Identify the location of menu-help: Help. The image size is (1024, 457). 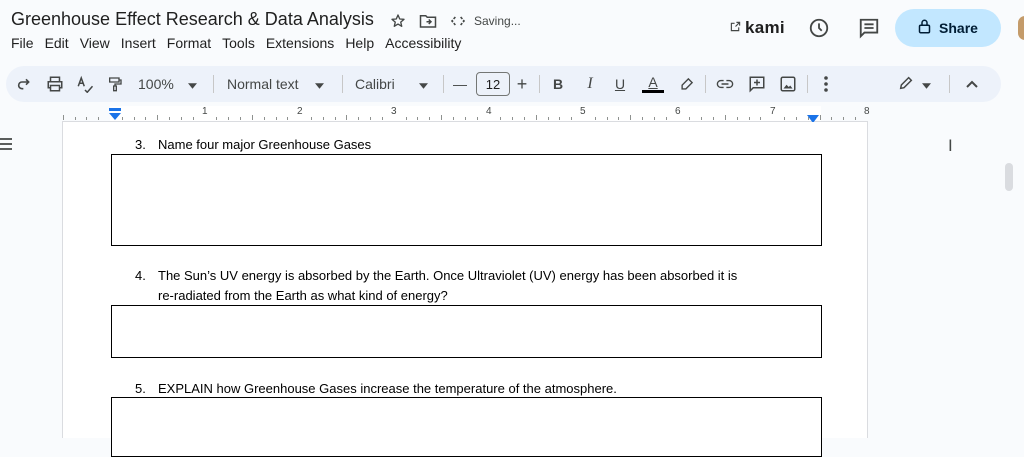
(359, 43).